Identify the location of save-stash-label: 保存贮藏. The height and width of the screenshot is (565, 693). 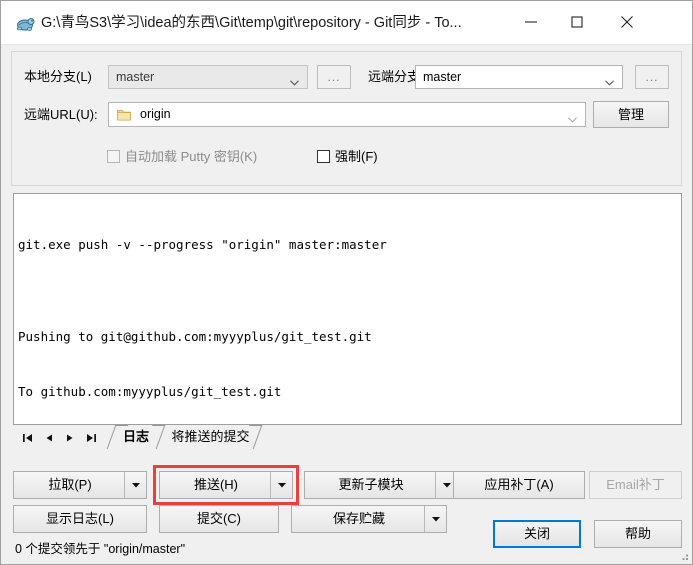
(358, 518).